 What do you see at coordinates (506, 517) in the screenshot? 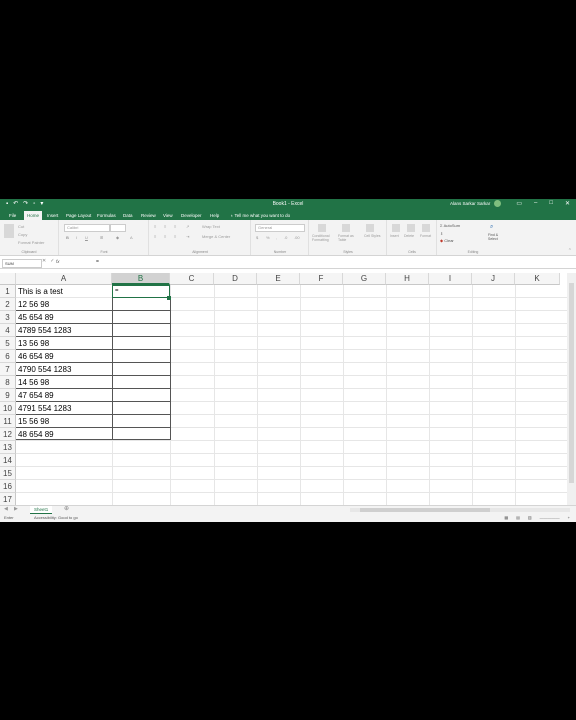
I see `normal-view-icon: ▦` at bounding box center [506, 517].